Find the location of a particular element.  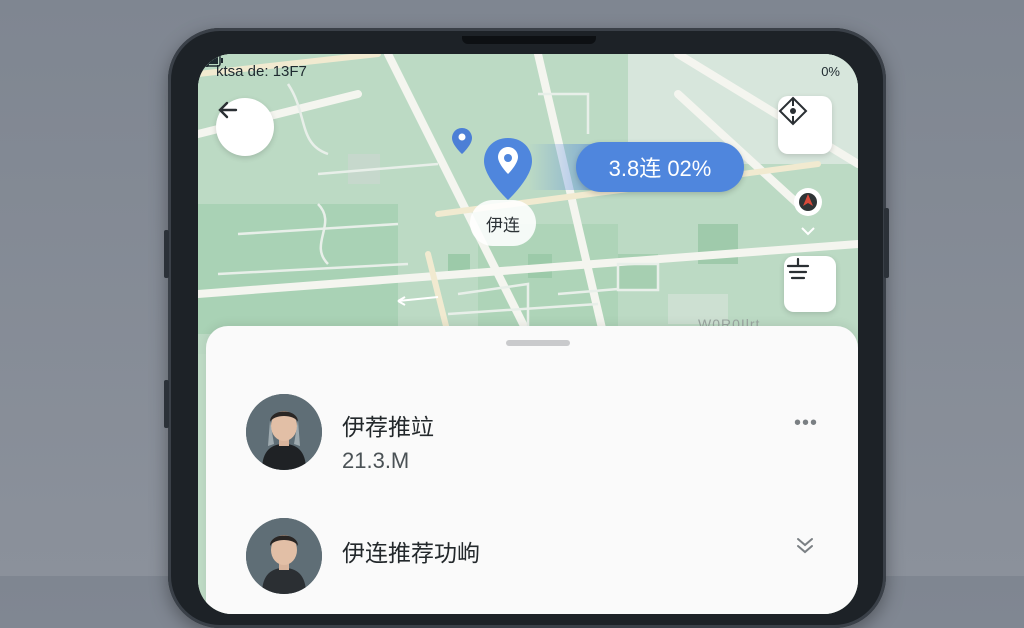

compass-button is located at coordinates (805, 125).